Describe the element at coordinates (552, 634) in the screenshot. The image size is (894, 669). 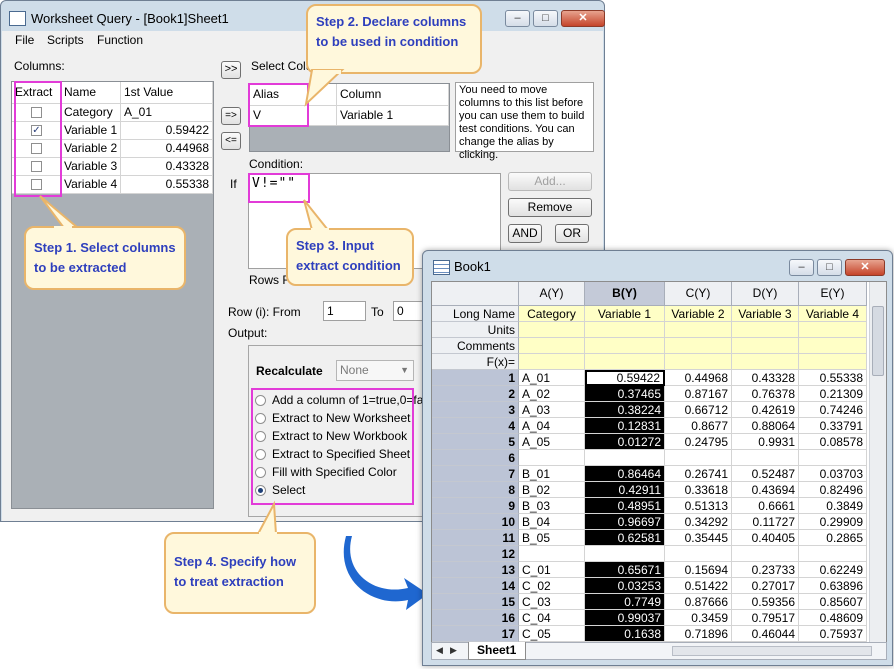
I see `data-cell: C_05` at that location.